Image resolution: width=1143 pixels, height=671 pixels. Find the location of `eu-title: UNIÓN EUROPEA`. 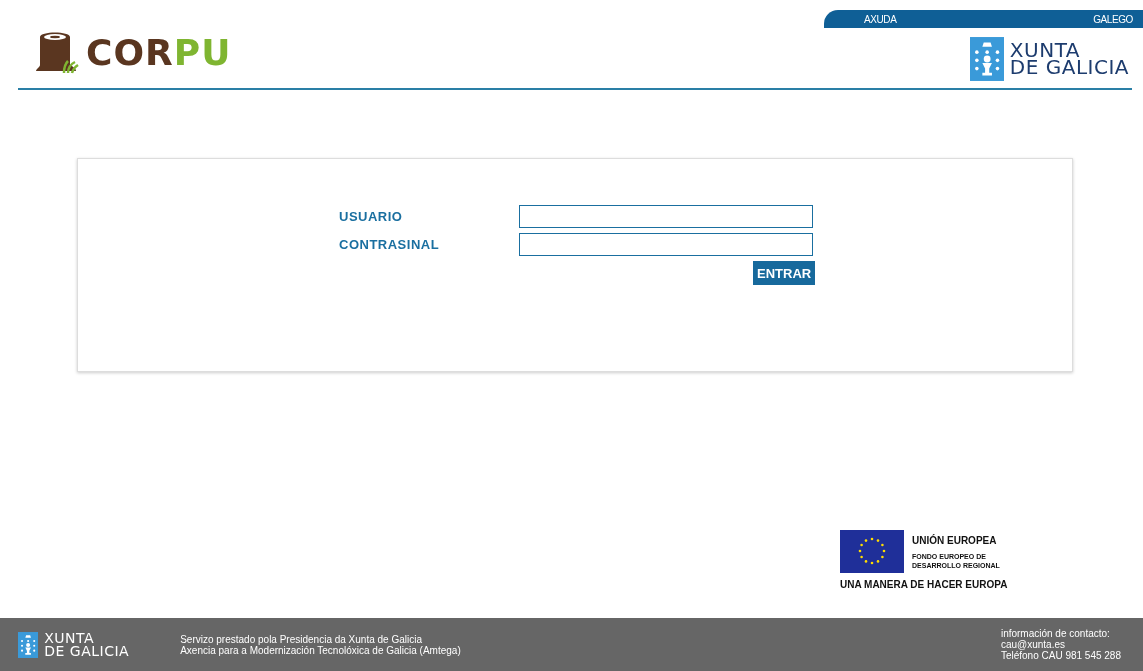

eu-title: UNIÓN EUROPEA is located at coordinates (955, 540).